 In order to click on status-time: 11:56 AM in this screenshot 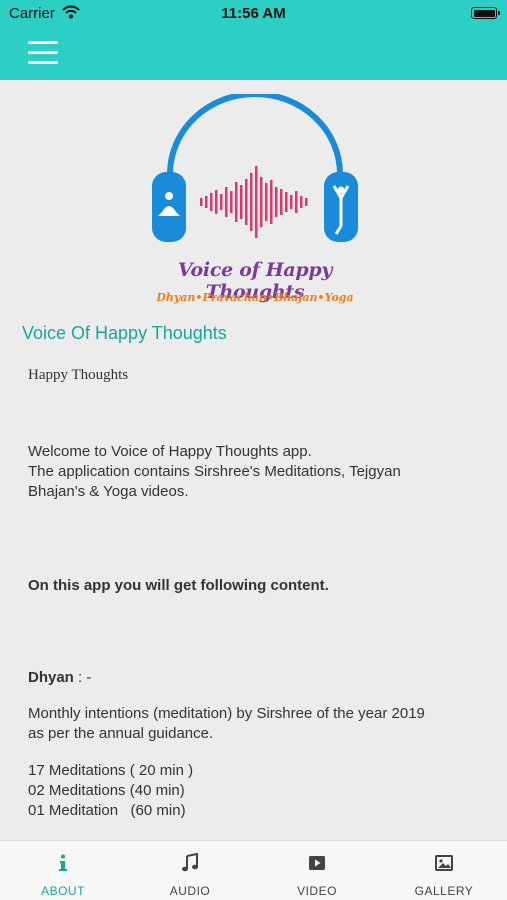, I will do `click(253, 13)`.